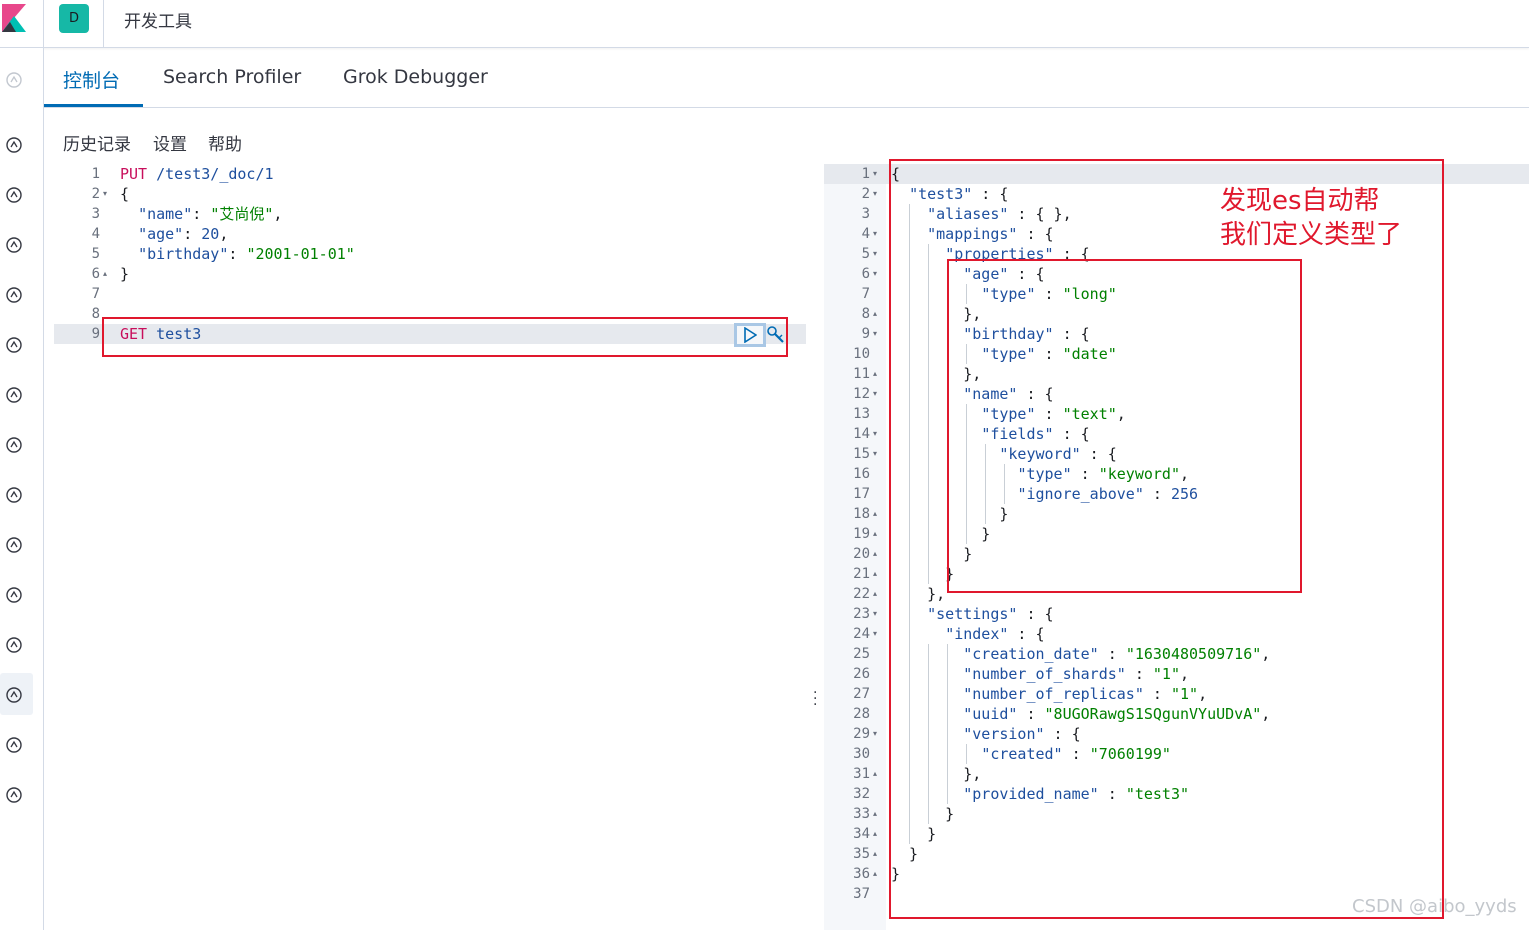 The height and width of the screenshot is (930, 1529). What do you see at coordinates (865, 214) in the screenshot?
I see `line-number: 3` at bounding box center [865, 214].